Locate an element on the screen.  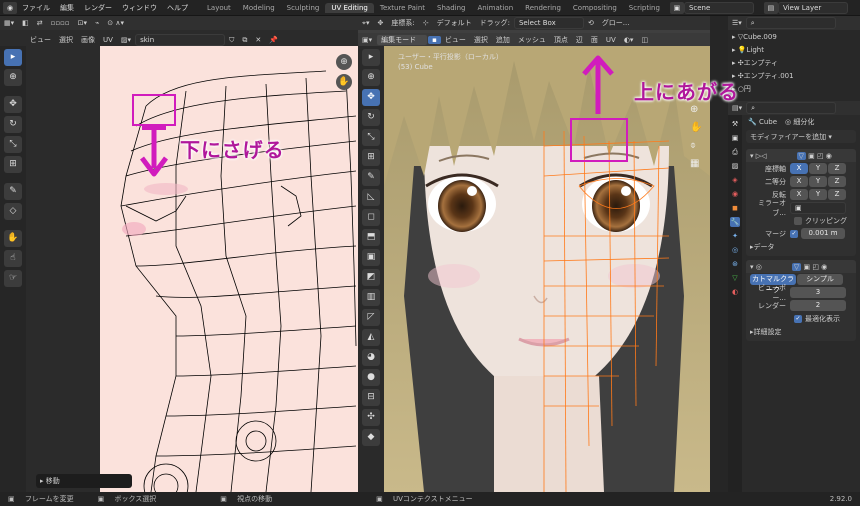
mirror-data-subpanel: ▸ データ is located at coordinates (801, 246).